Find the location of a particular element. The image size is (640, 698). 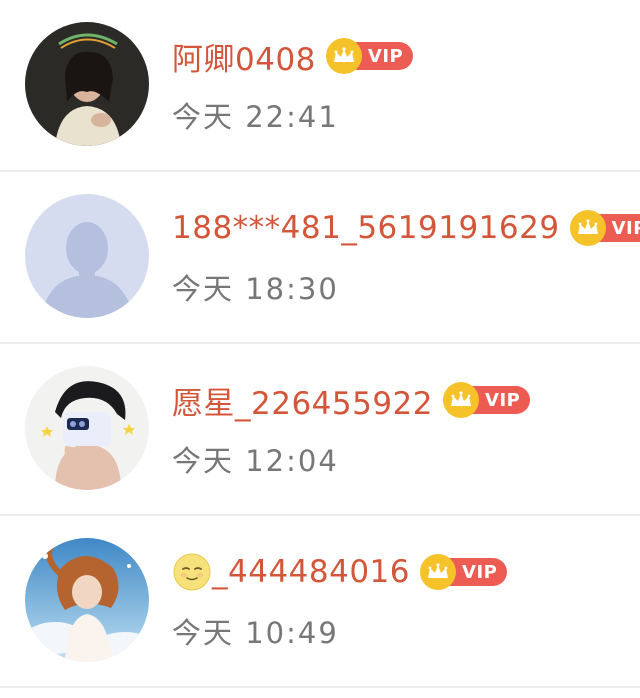

name-line: 阿卿0408 VIP is located at coordinates (293, 56).